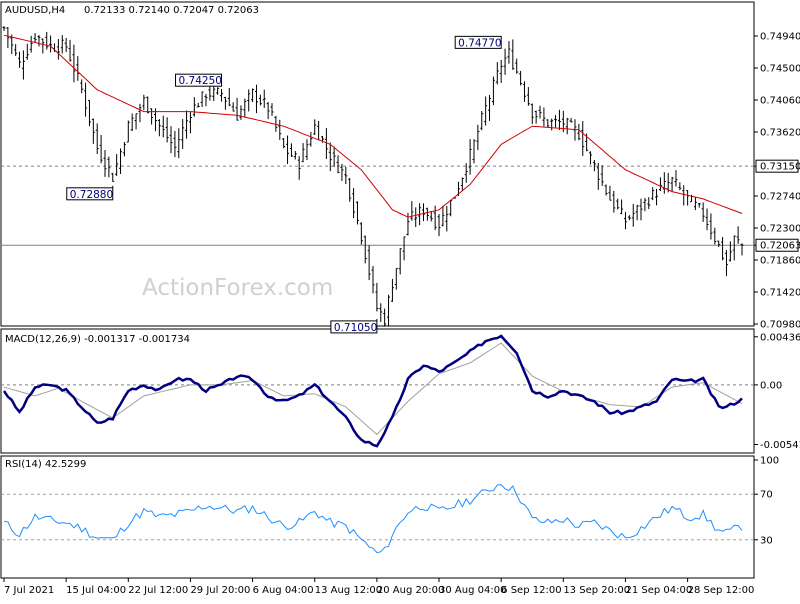 The image size is (800, 604). I want to click on price-tick-label: 0.74940, so click(780, 37).